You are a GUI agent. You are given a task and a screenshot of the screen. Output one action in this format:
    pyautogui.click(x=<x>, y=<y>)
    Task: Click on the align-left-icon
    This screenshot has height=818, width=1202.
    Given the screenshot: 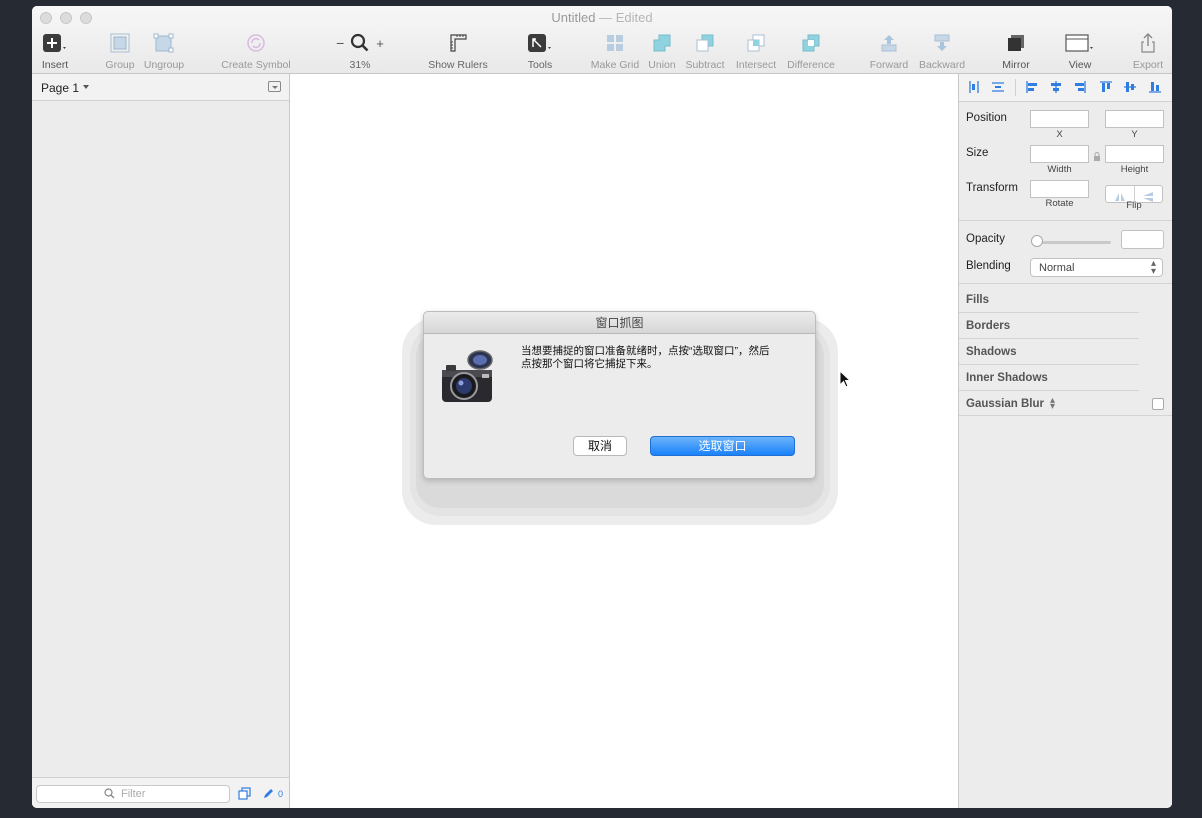 What is the action you would take?
    pyautogui.click(x=1032, y=89)
    